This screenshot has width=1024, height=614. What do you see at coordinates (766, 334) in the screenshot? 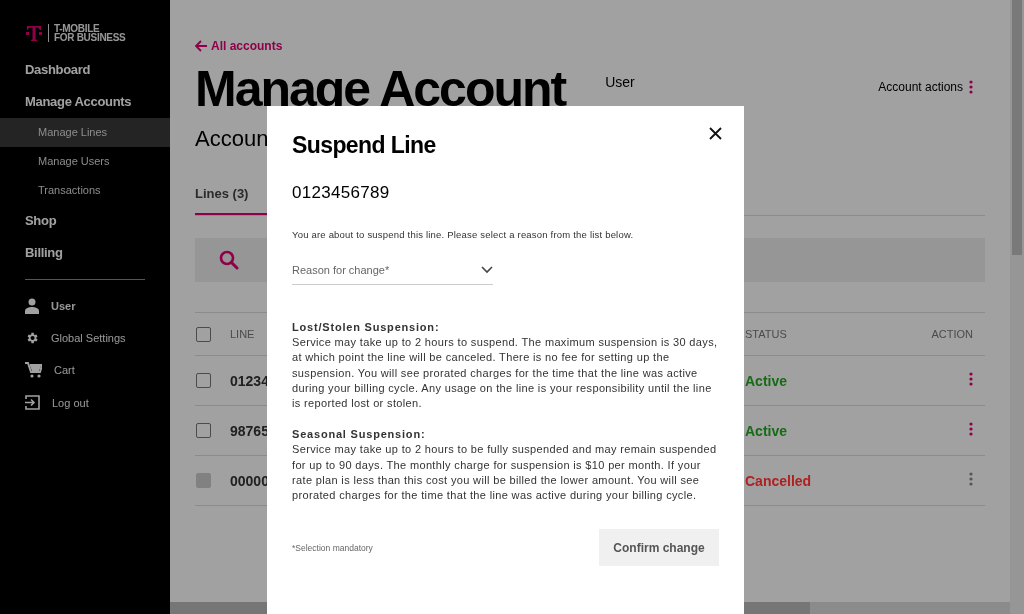
I see `column-header: STATUS` at bounding box center [766, 334].